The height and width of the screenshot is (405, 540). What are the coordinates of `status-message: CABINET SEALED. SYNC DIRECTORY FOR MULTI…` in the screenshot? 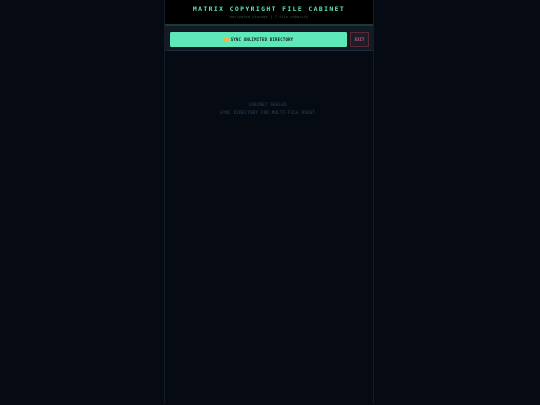 It's located at (269, 108).